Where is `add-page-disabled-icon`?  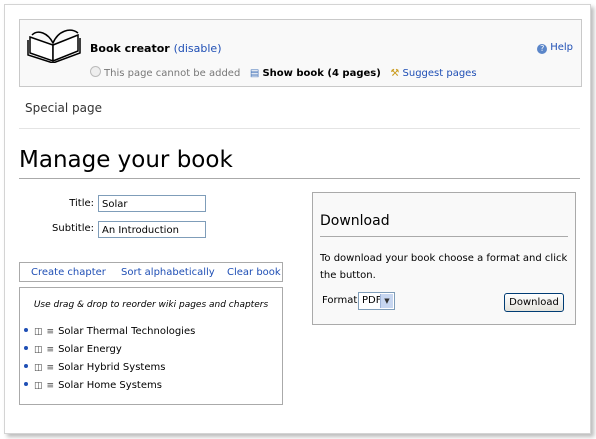 add-page-disabled-icon is located at coordinates (95, 71).